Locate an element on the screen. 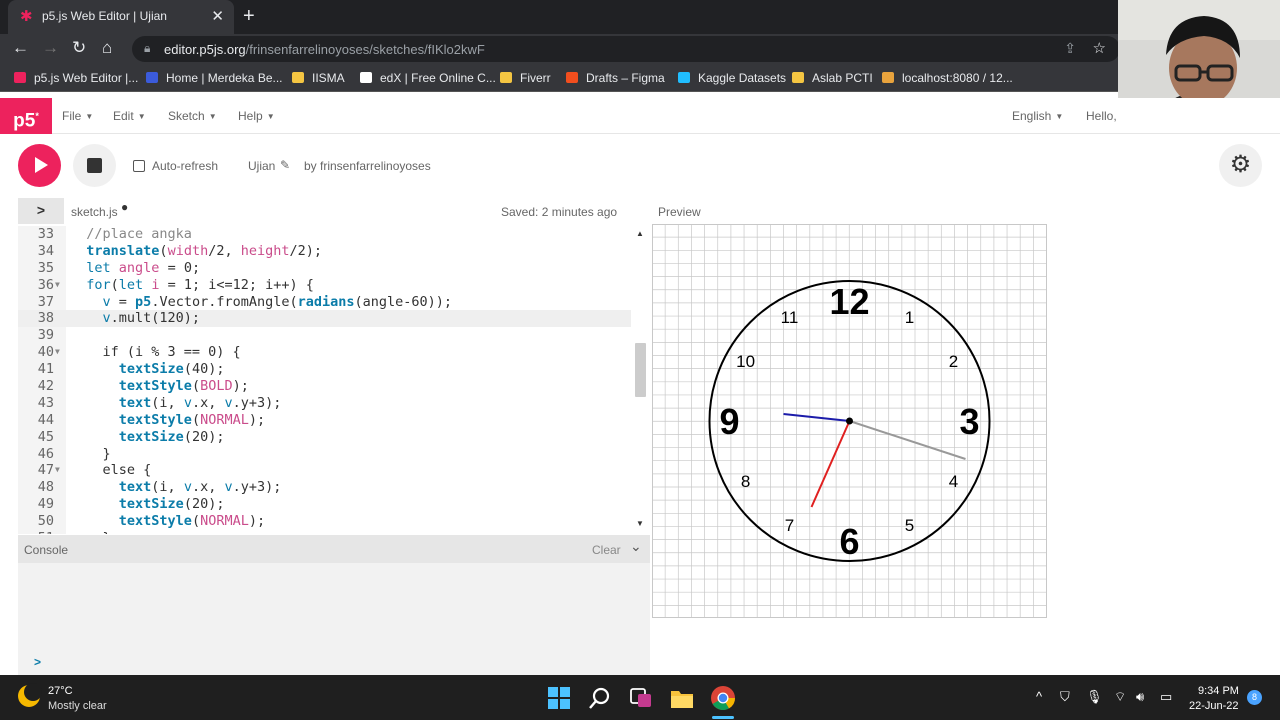  p5-logo: p5* is located at coordinates (26, 116).